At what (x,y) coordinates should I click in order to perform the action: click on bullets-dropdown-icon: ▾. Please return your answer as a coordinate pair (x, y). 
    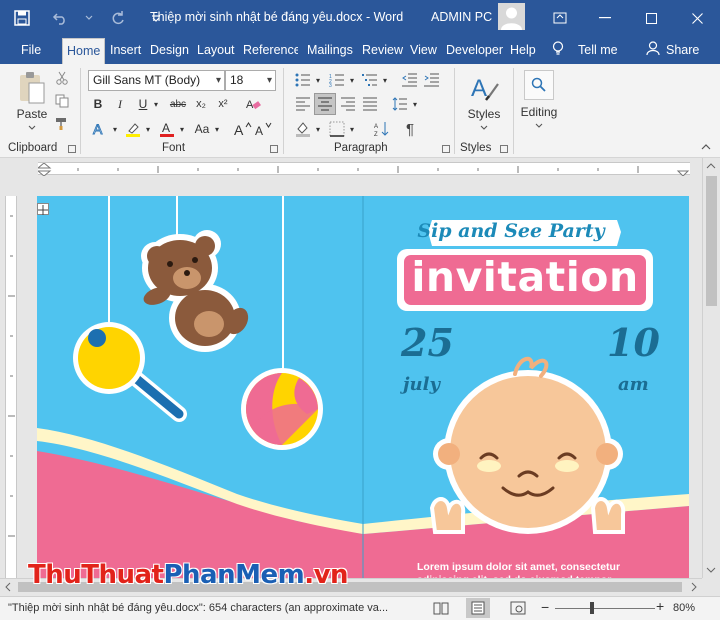
    Looking at the image, I should click on (318, 80).